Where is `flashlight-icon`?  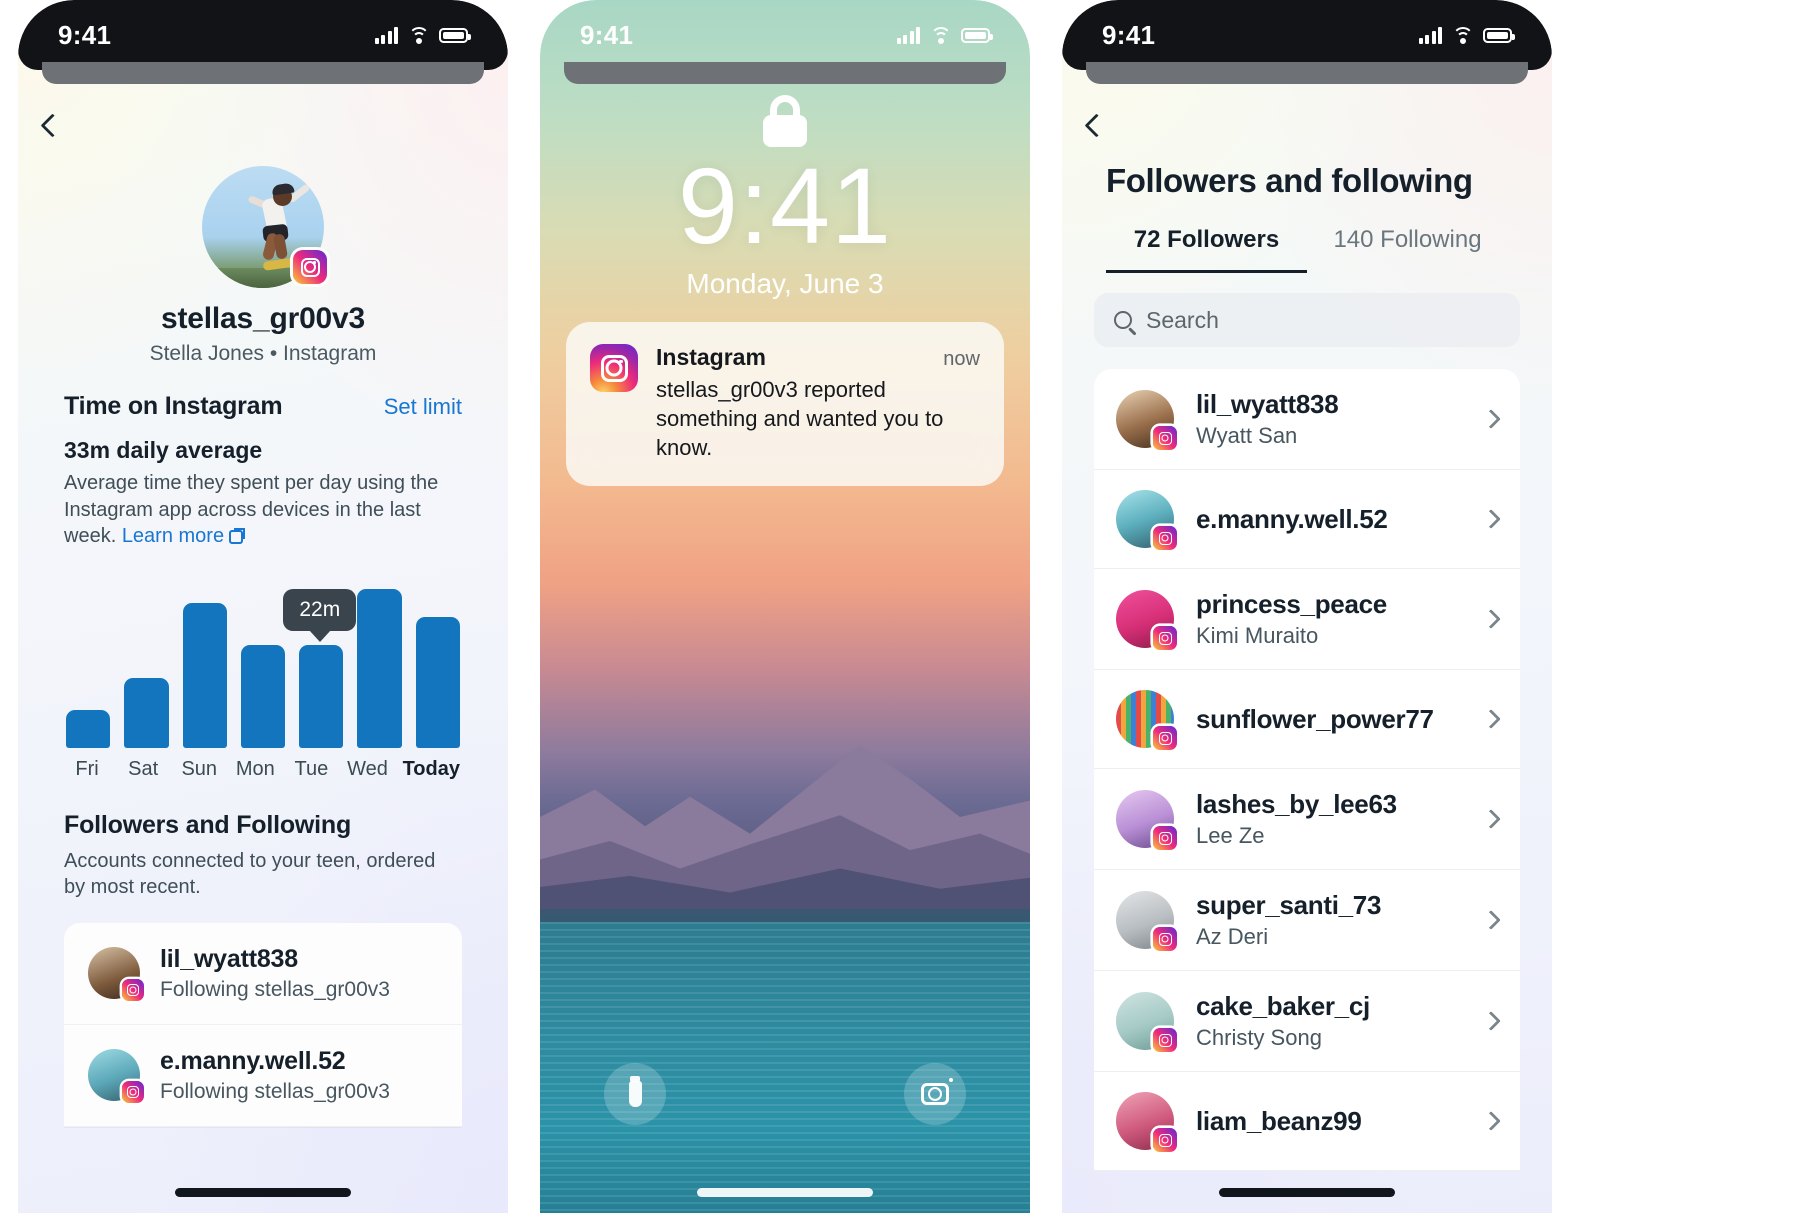
flashlight-icon is located at coordinates (635, 1091).